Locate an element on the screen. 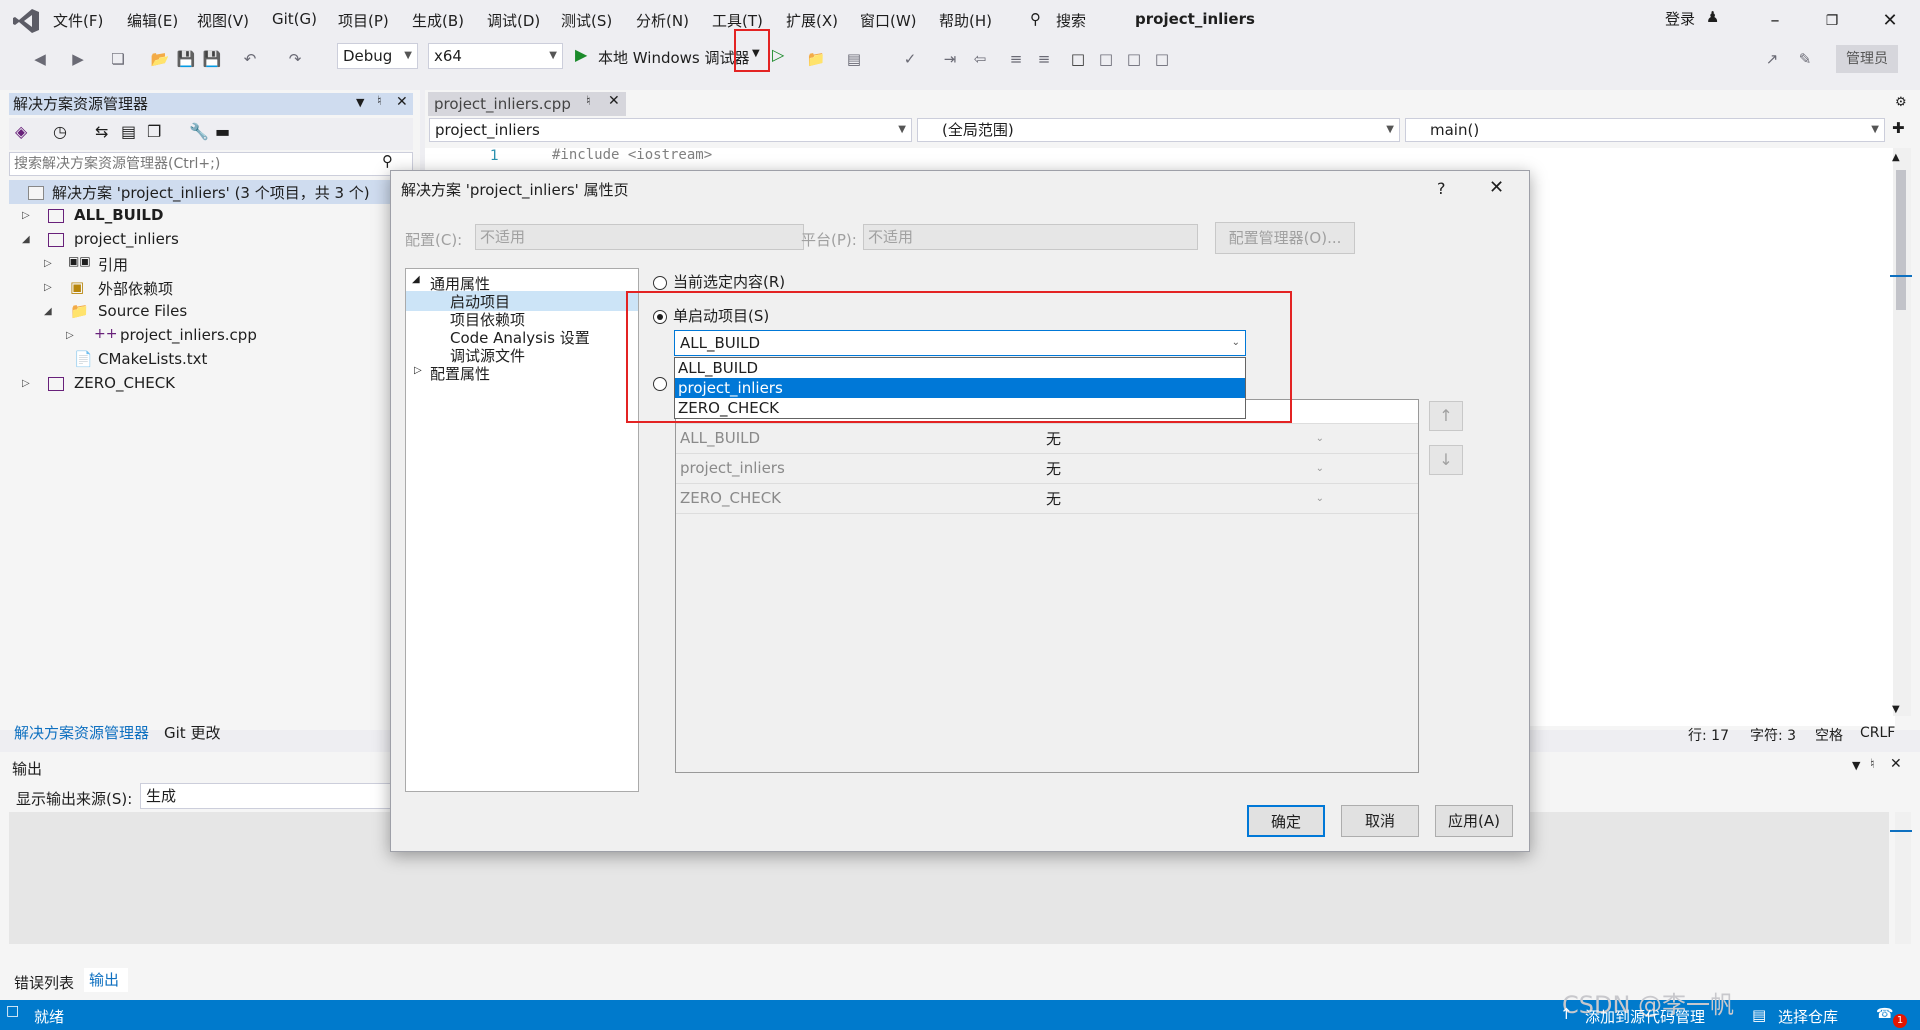 The height and width of the screenshot is (1030, 1920). feedback-icon: ✎ is located at coordinates (1805, 59).